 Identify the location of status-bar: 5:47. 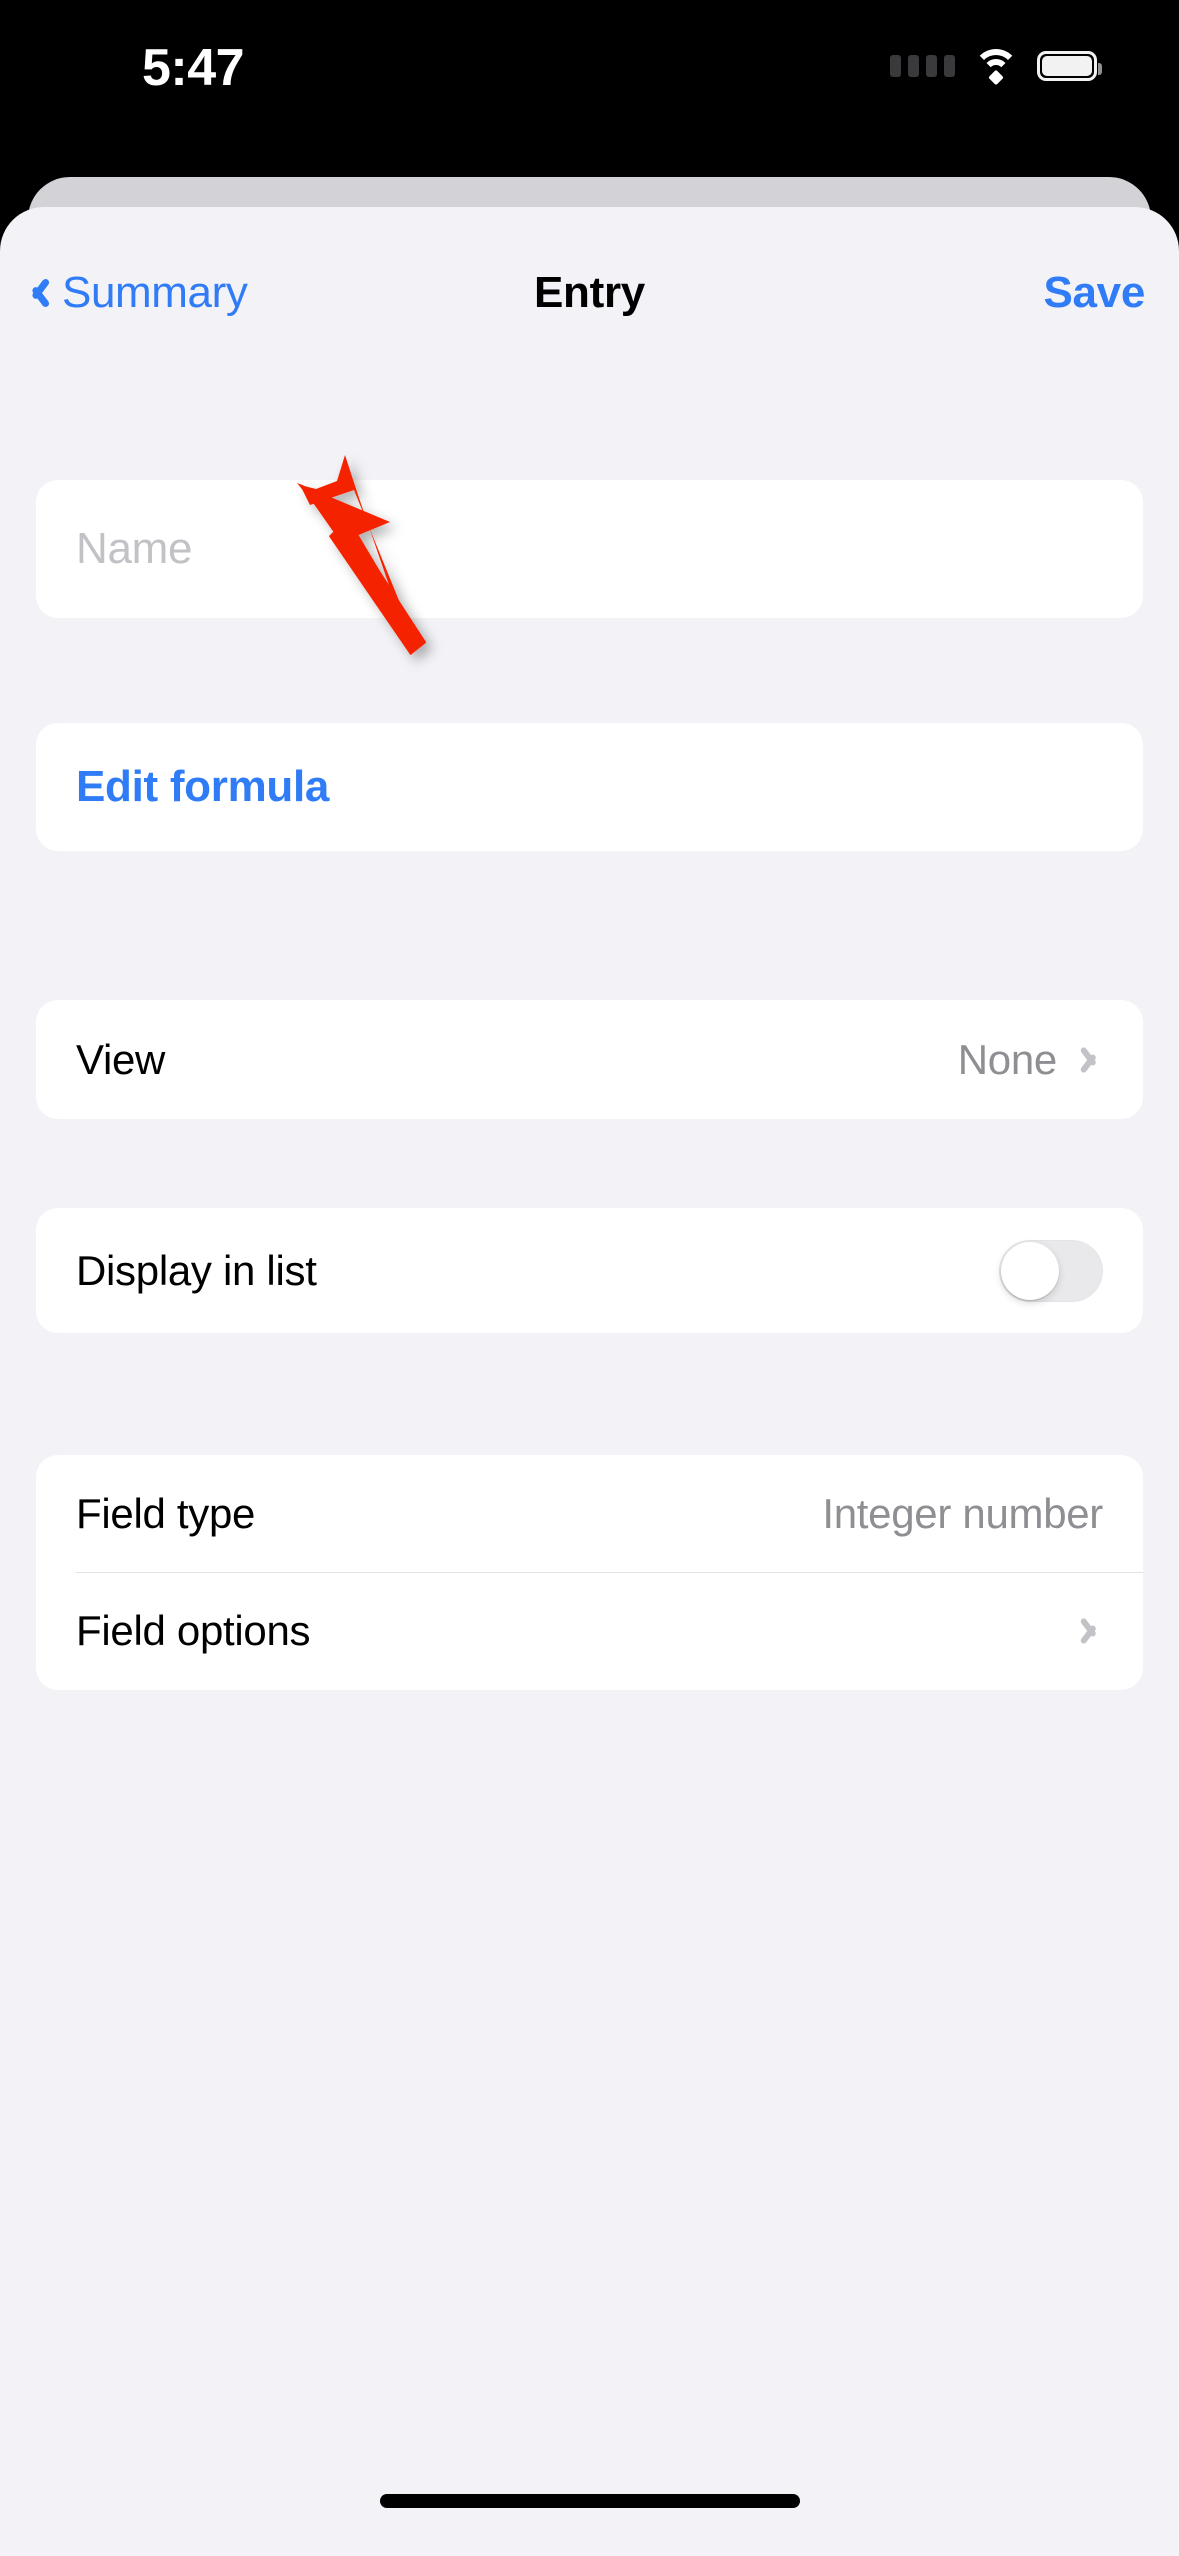
(589, 87).